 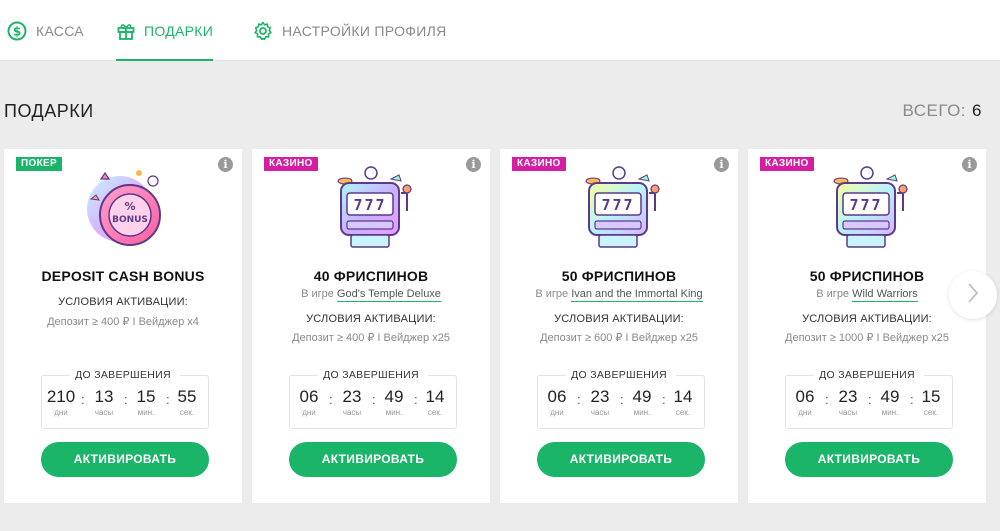 I want to click on game-line: В игре Ivan and the Immortal King, so click(x=619, y=295).